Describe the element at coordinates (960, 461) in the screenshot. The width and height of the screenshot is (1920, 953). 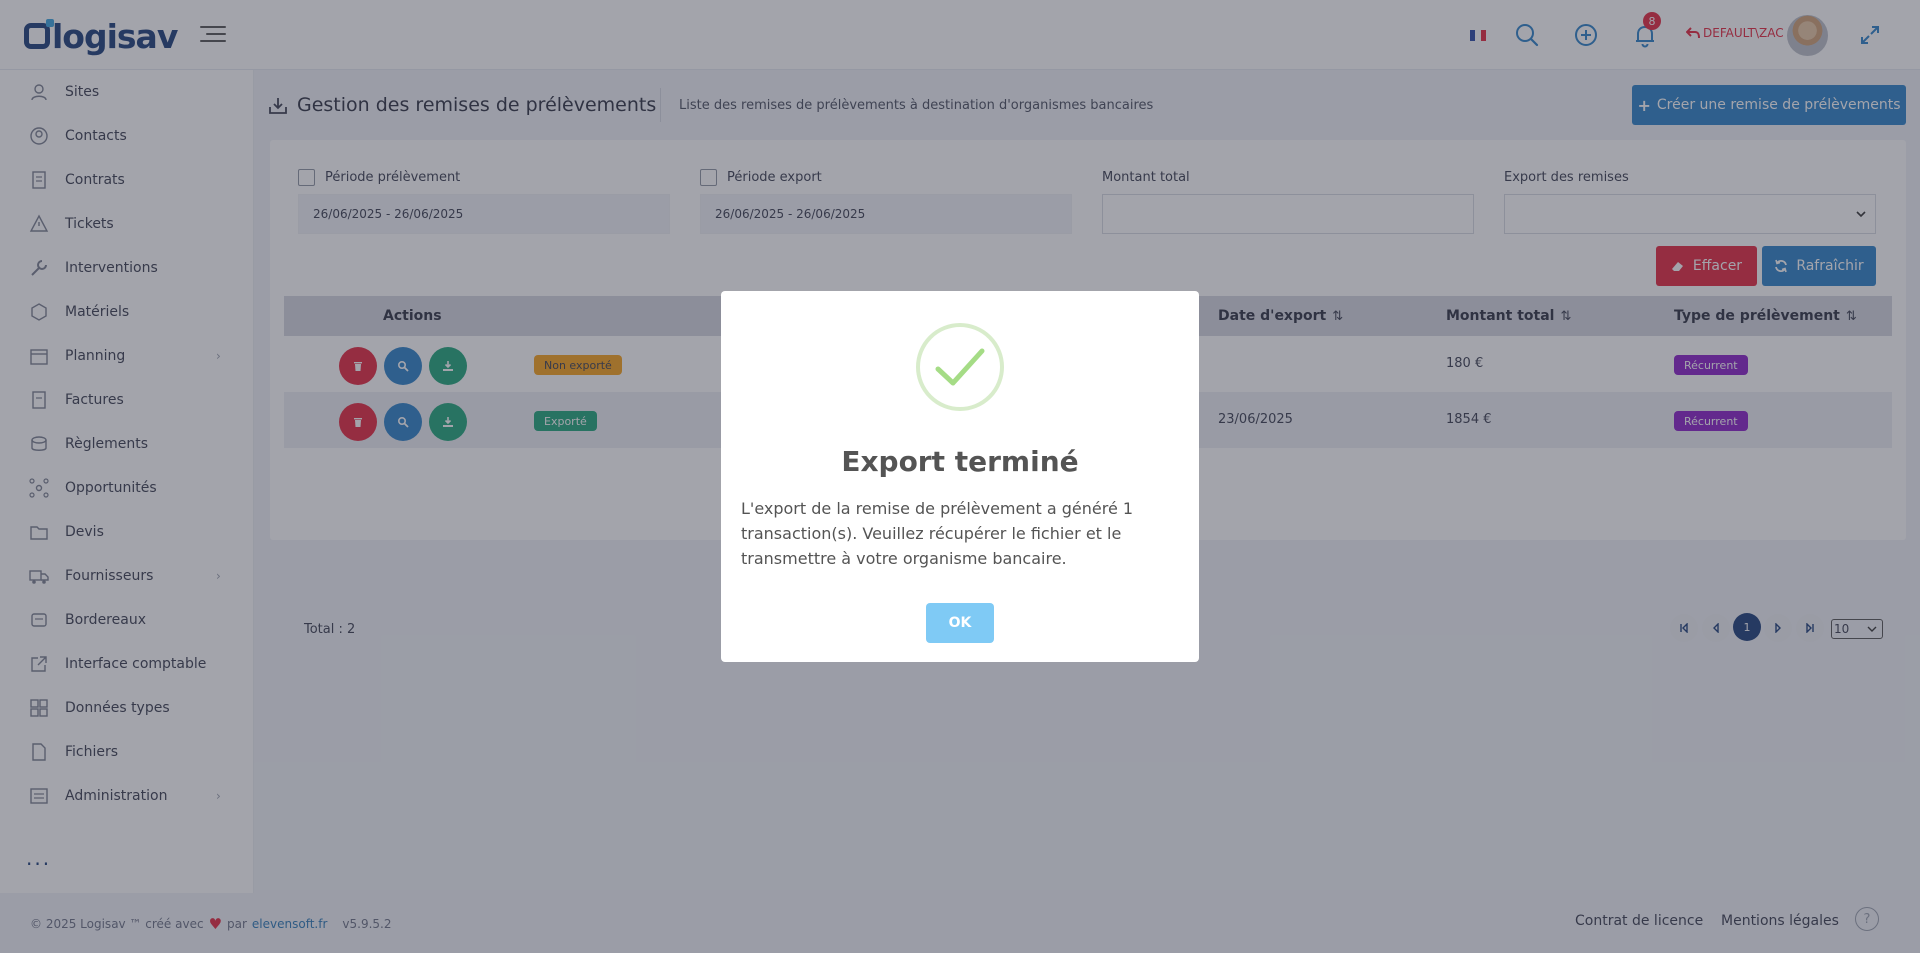
I see `dialog-title: Export terminé` at that location.